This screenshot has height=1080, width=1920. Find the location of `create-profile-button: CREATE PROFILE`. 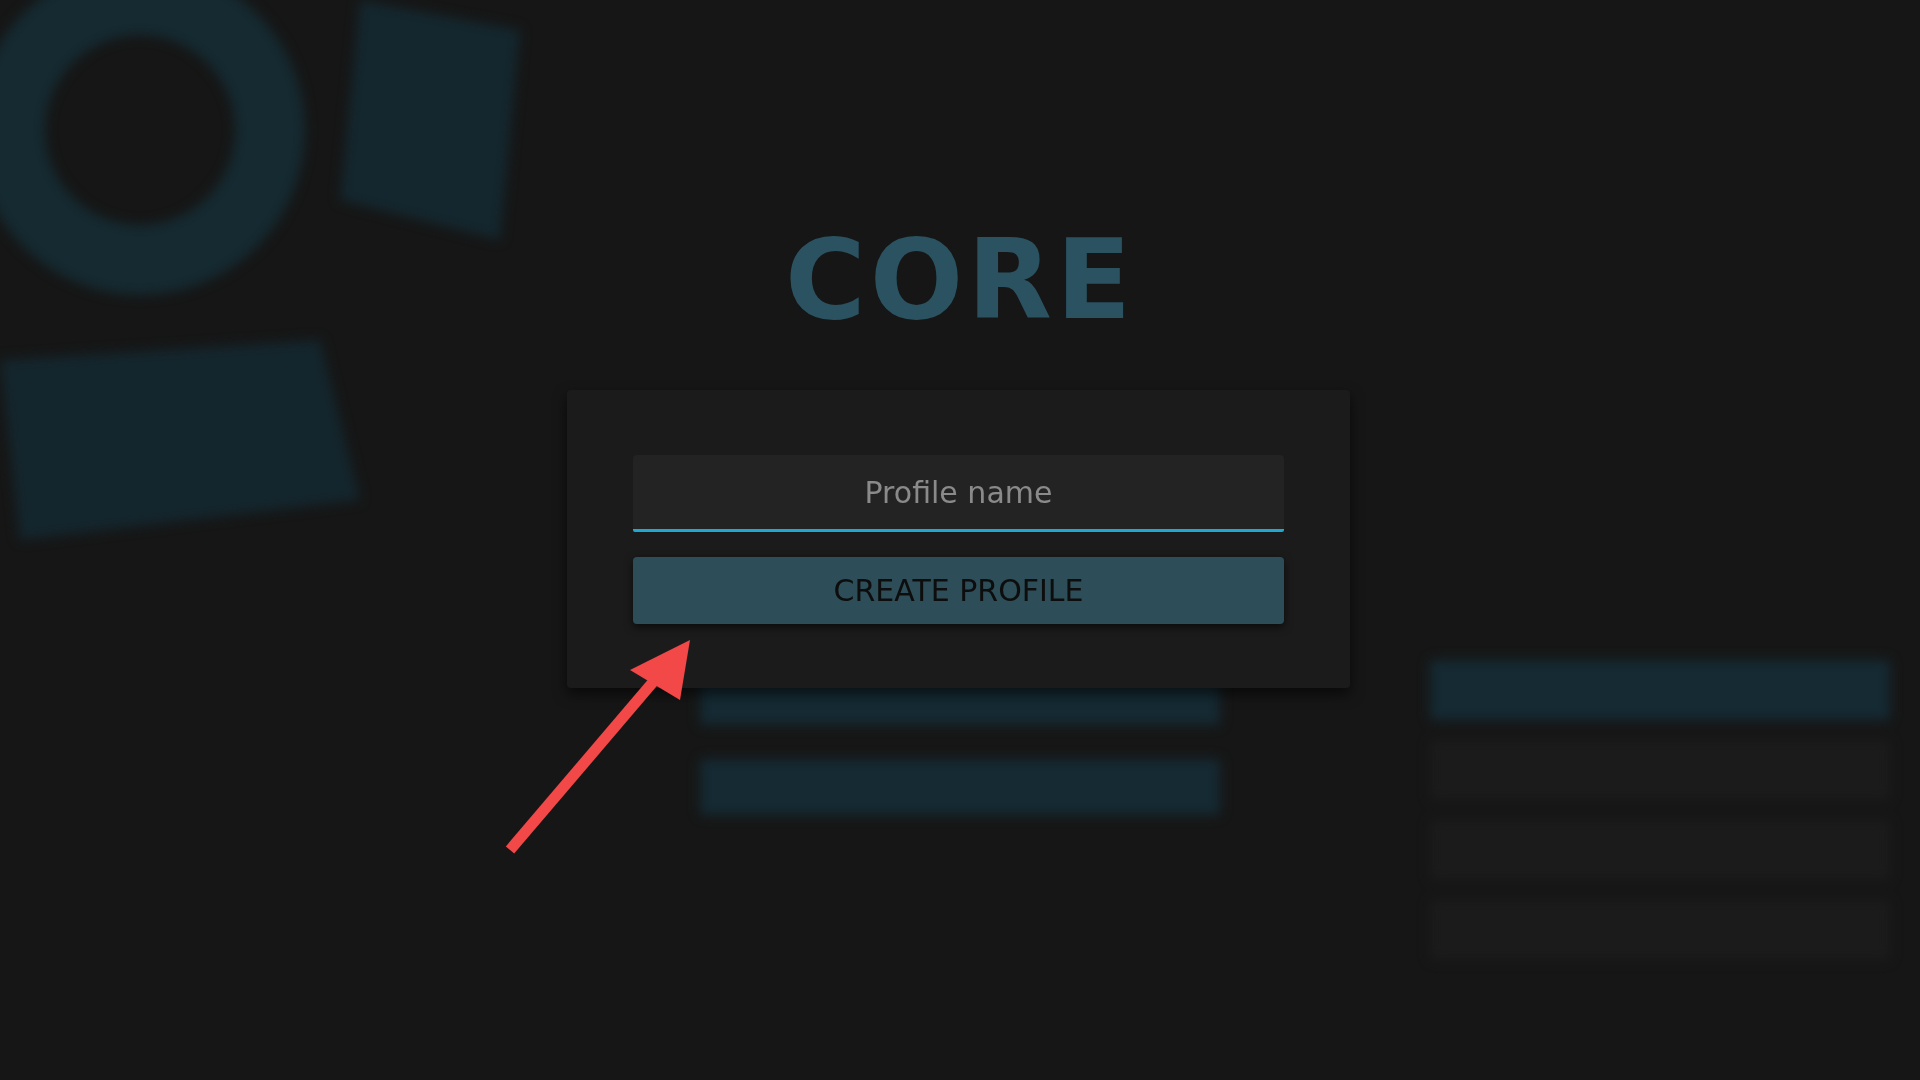

create-profile-button: CREATE PROFILE is located at coordinates (958, 590).